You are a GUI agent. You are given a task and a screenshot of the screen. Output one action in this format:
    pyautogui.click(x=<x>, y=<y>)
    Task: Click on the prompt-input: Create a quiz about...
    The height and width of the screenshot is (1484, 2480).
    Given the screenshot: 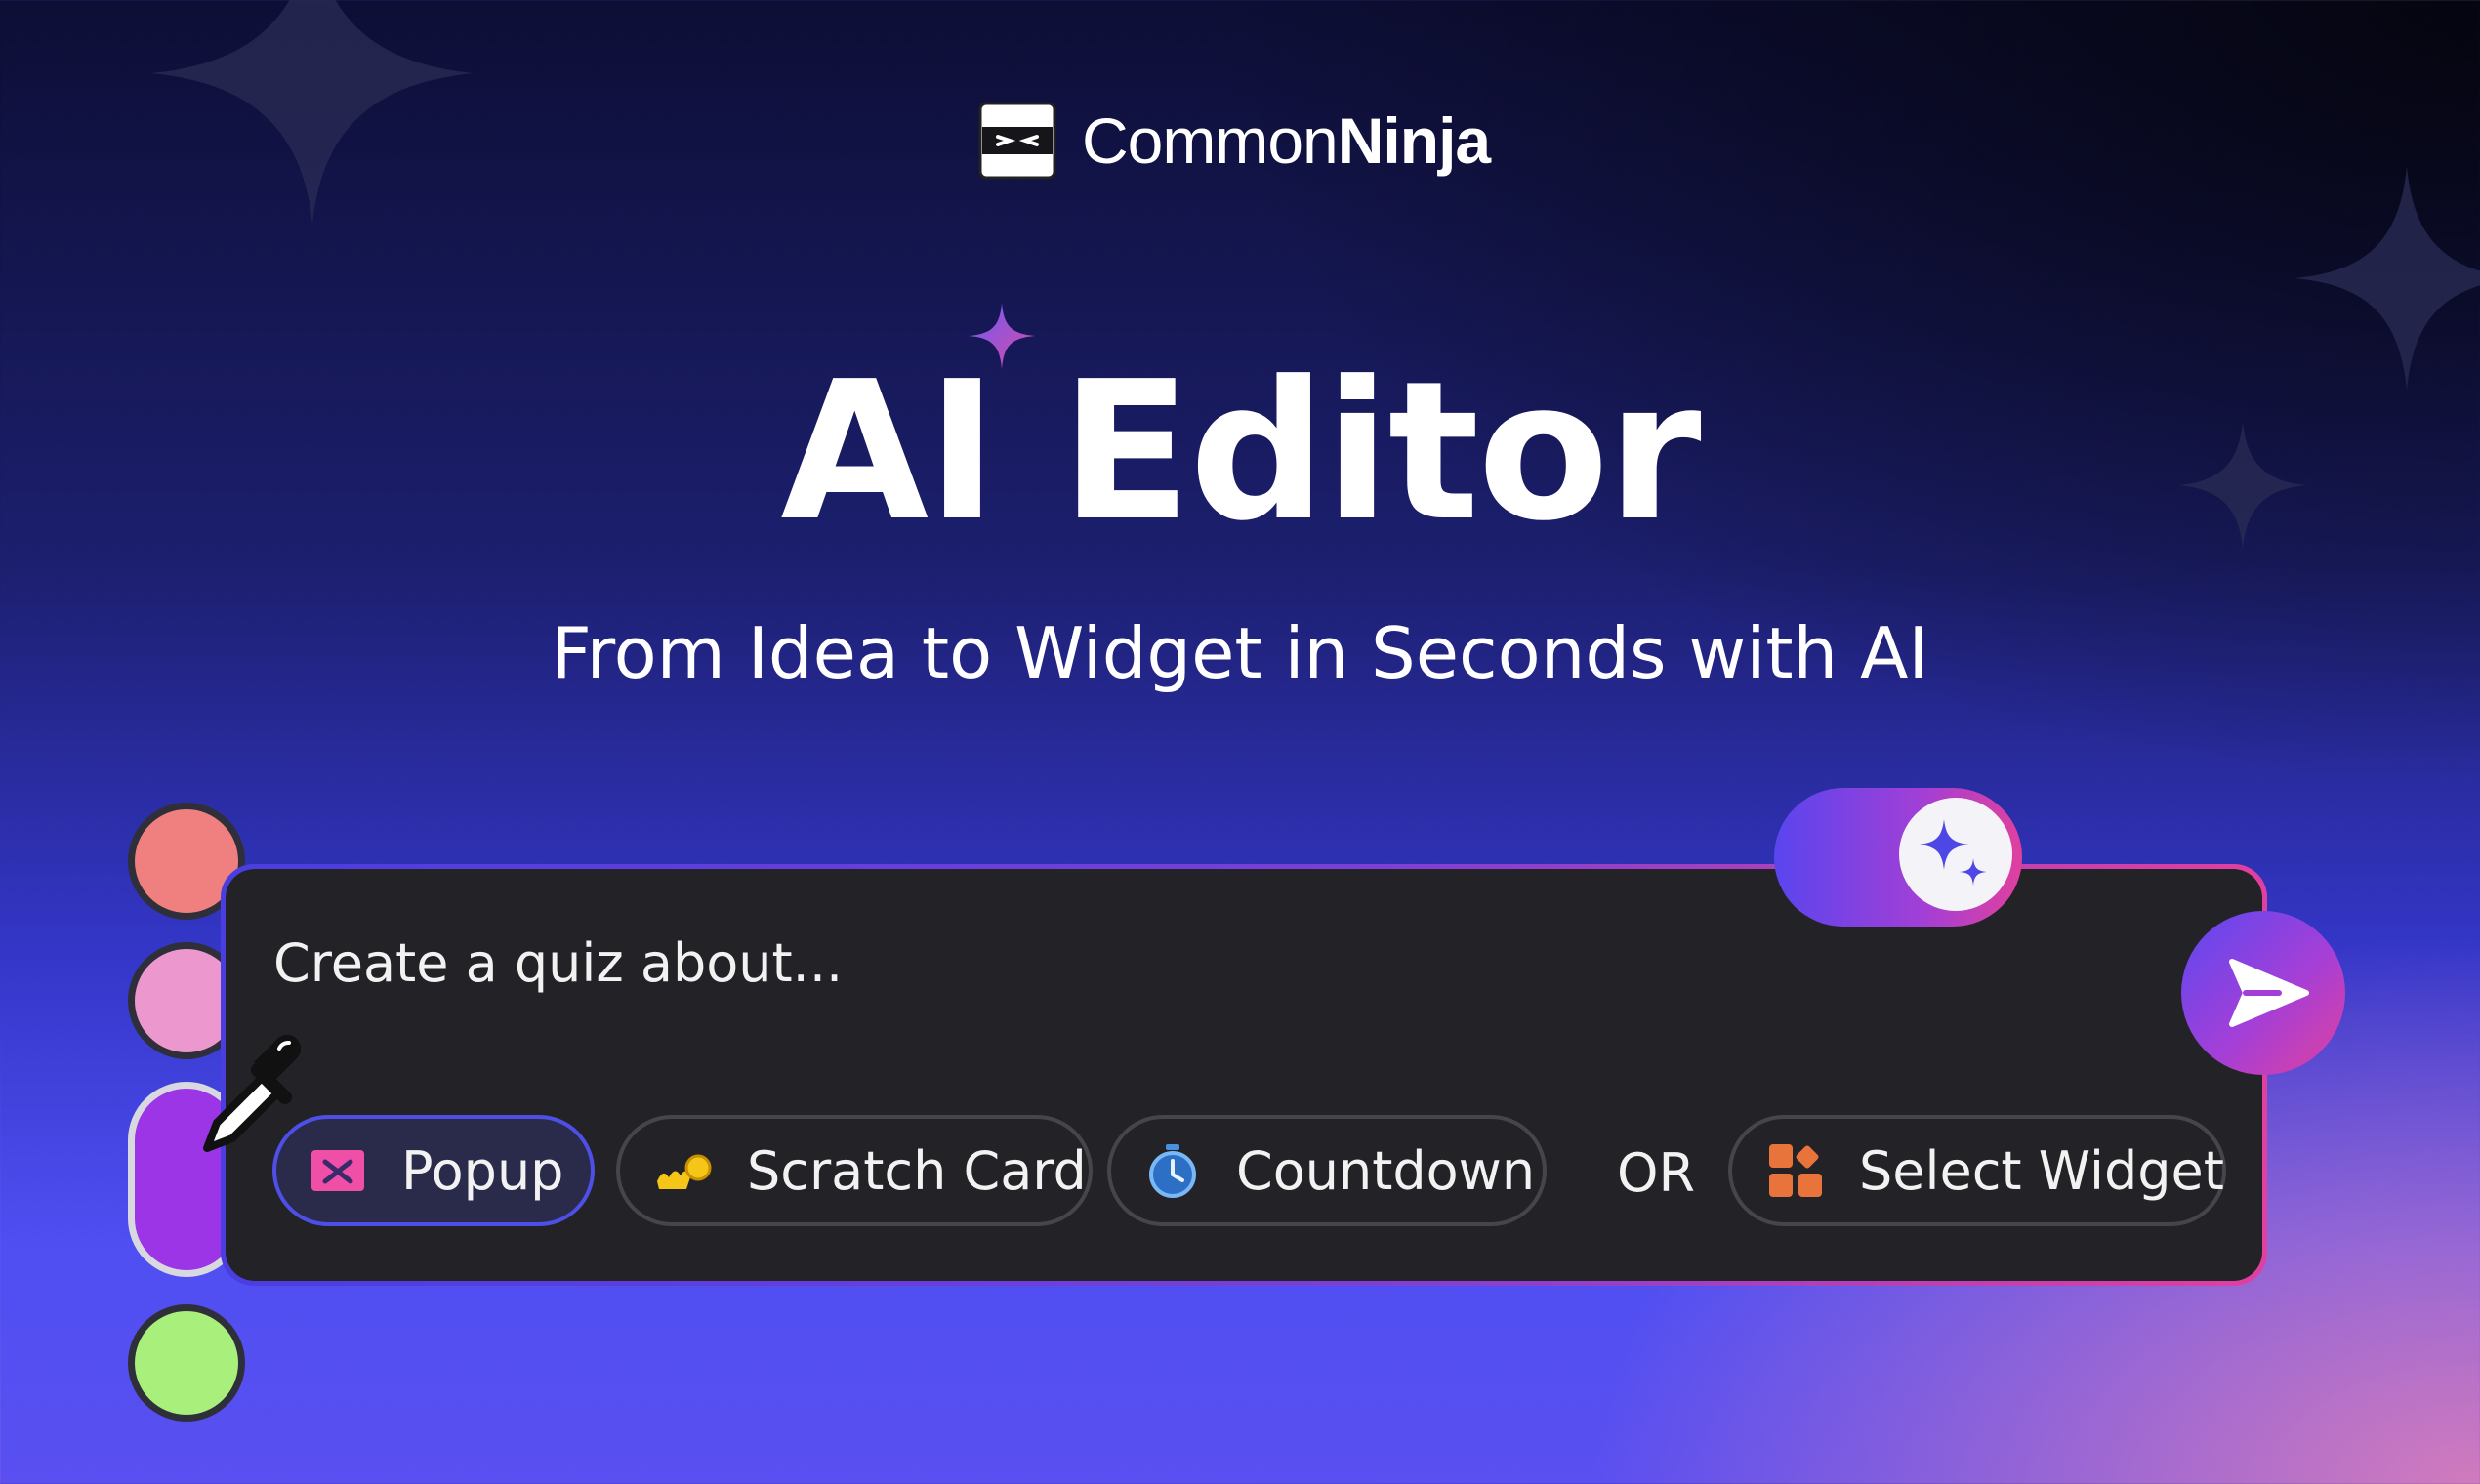 What is the action you would take?
    pyautogui.click(x=558, y=964)
    